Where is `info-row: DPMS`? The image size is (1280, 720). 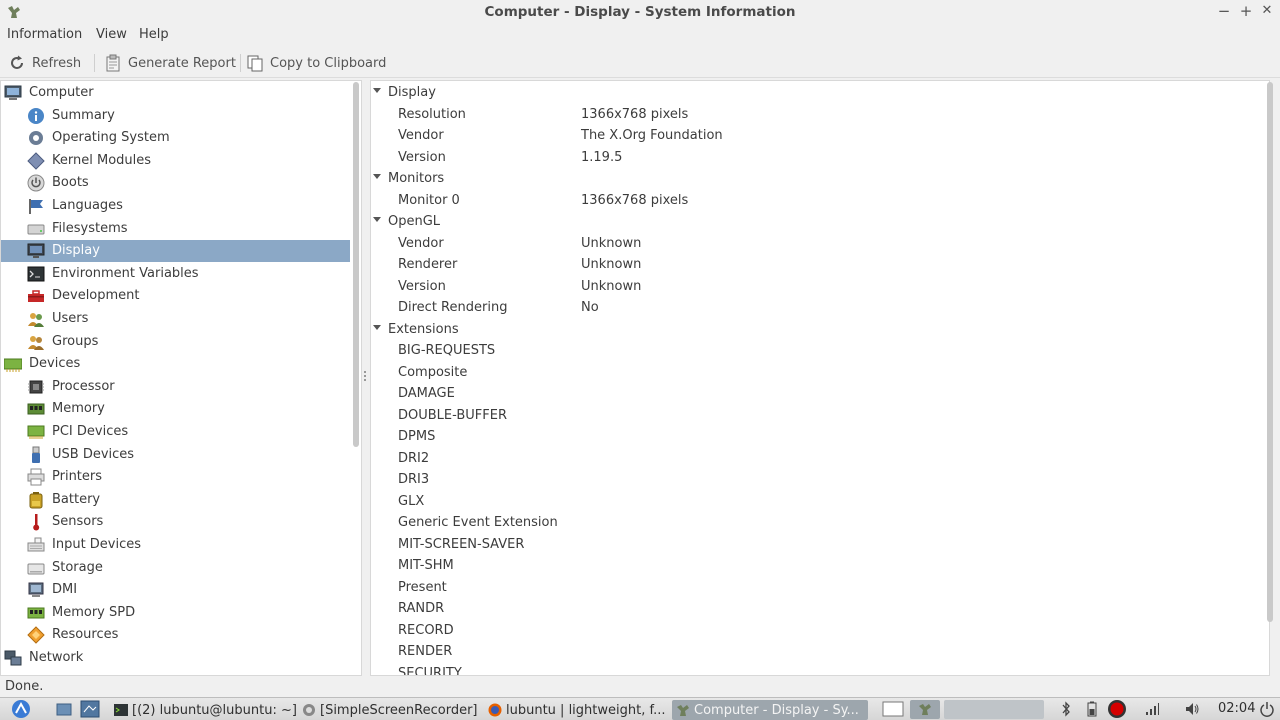
info-row: DPMS is located at coordinates (811, 436).